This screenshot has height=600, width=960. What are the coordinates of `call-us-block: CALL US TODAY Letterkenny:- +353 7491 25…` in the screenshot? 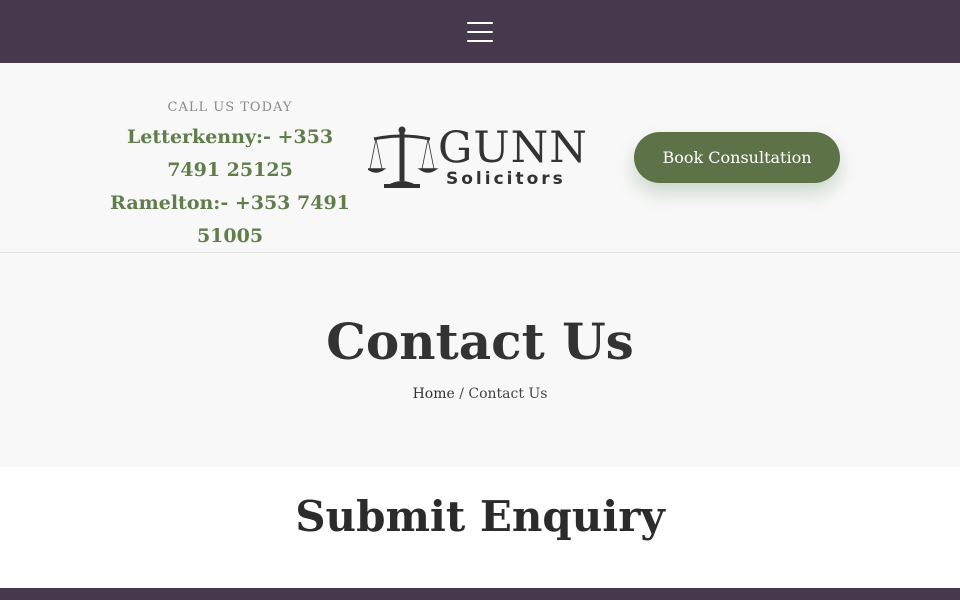 It's located at (230, 176).